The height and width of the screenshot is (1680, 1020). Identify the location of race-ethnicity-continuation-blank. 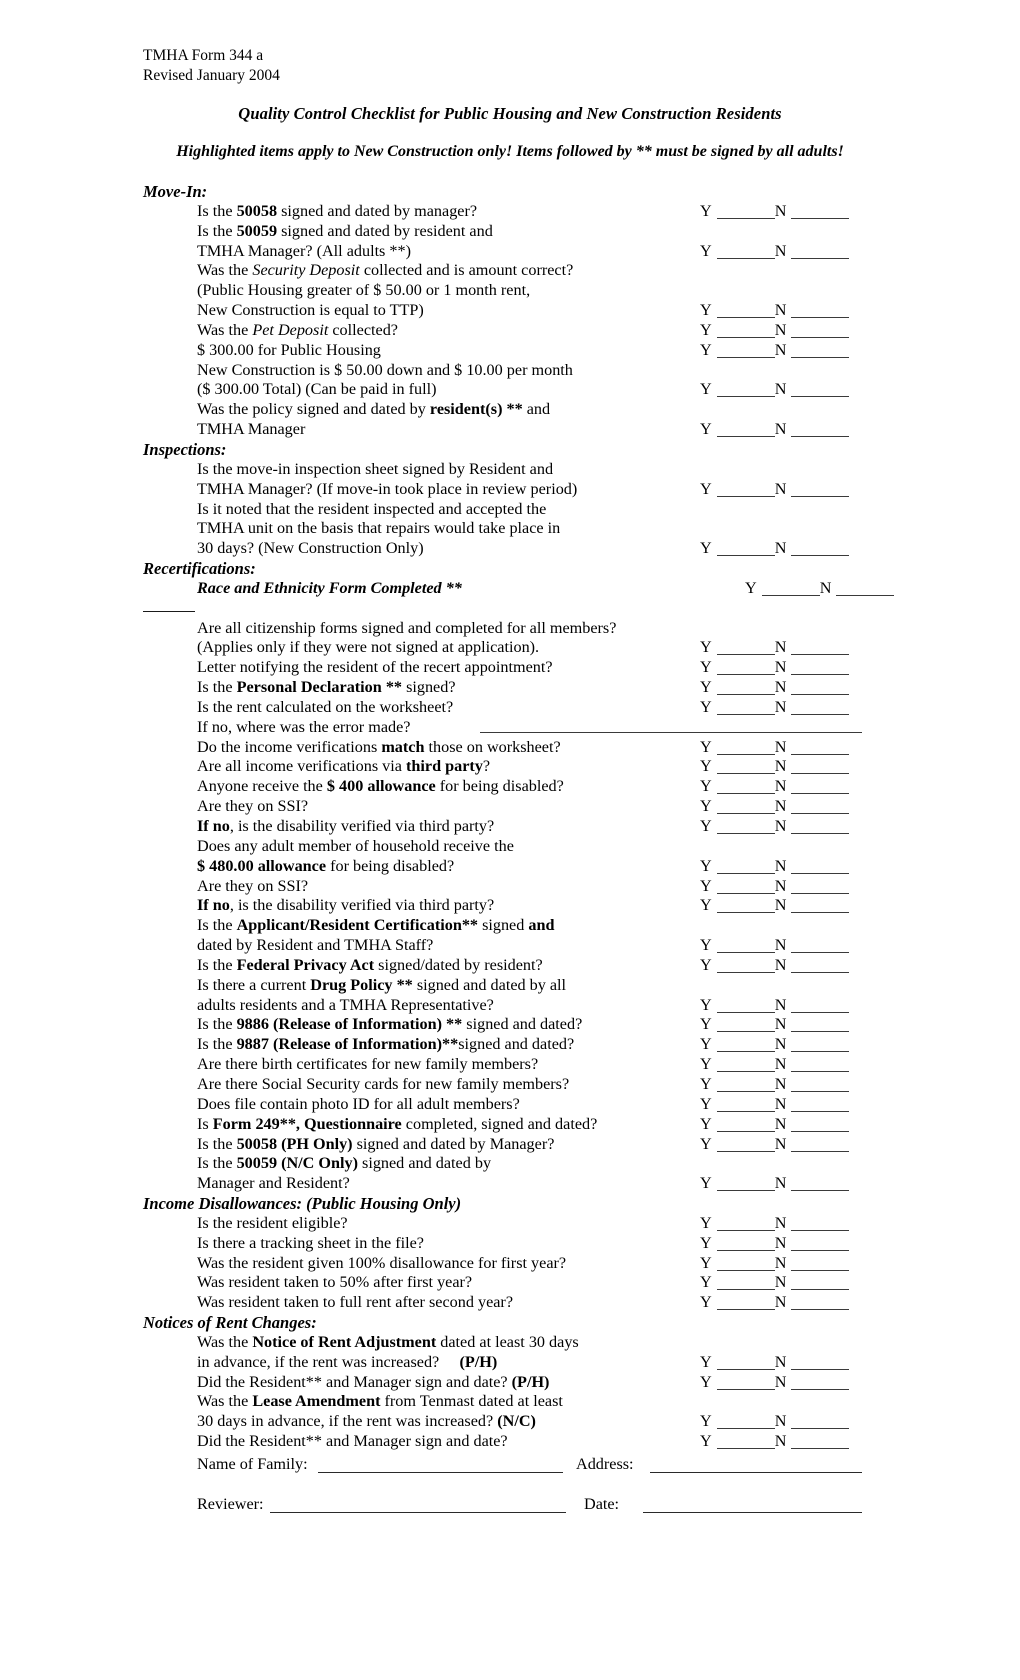
(169, 611).